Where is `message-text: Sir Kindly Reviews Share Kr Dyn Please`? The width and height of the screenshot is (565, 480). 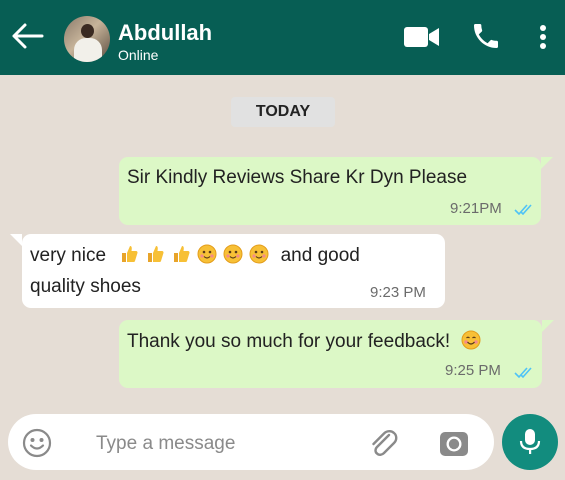
message-text: Sir Kindly Reviews Share Kr Dyn Please is located at coordinates (297, 177).